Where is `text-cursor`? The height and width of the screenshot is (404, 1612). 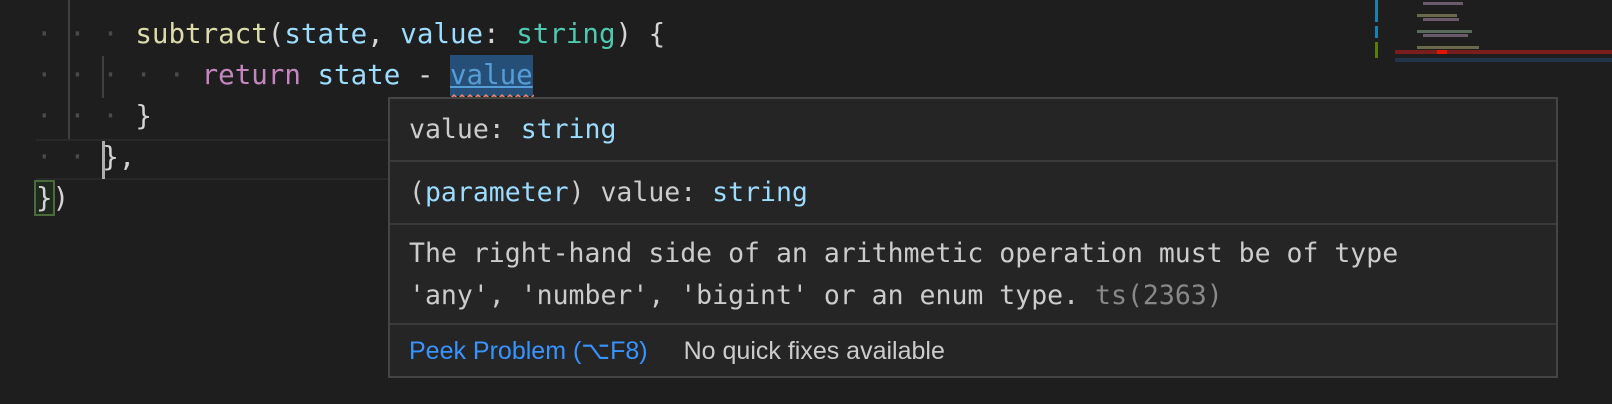
text-cursor is located at coordinates (103, 160).